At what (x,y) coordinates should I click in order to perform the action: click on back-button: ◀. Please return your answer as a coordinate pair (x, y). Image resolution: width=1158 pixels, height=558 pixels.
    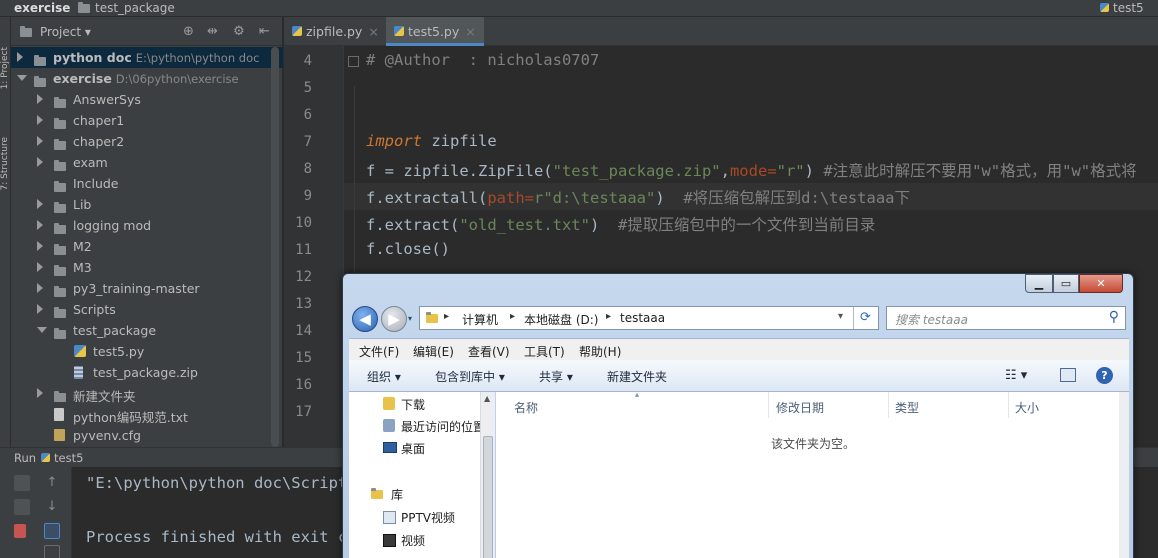
    Looking at the image, I should click on (365, 319).